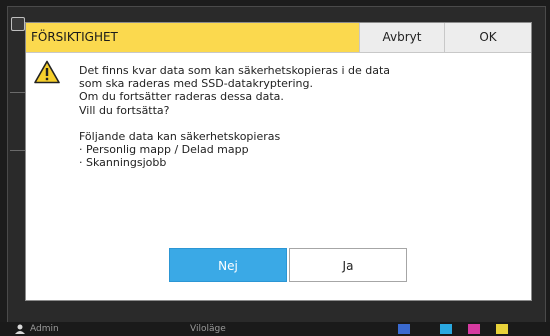  I want to click on backup-item: · Personlig mapp / Delad mapp, so click(164, 150).